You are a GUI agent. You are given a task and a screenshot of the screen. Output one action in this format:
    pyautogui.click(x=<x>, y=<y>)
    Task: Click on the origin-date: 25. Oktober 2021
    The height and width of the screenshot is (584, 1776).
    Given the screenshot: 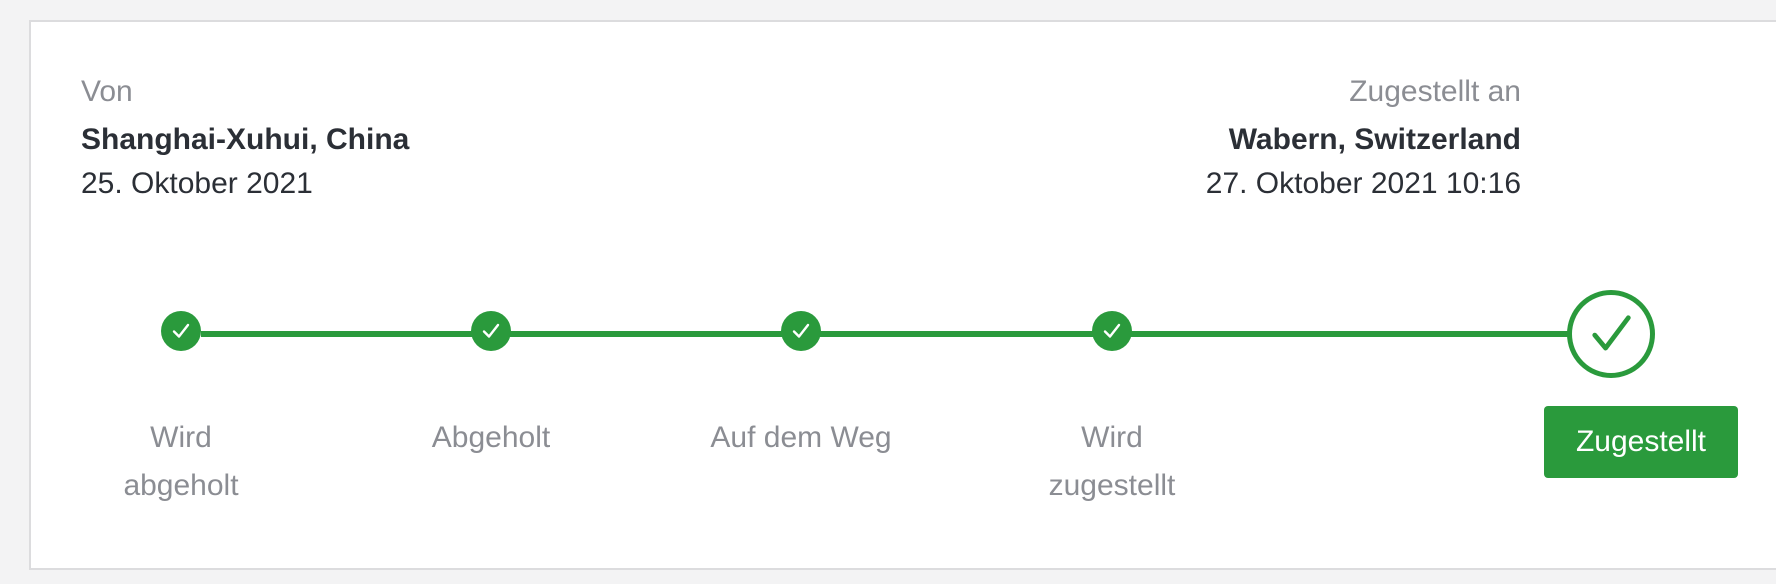 What is the action you would take?
    pyautogui.click(x=197, y=183)
    